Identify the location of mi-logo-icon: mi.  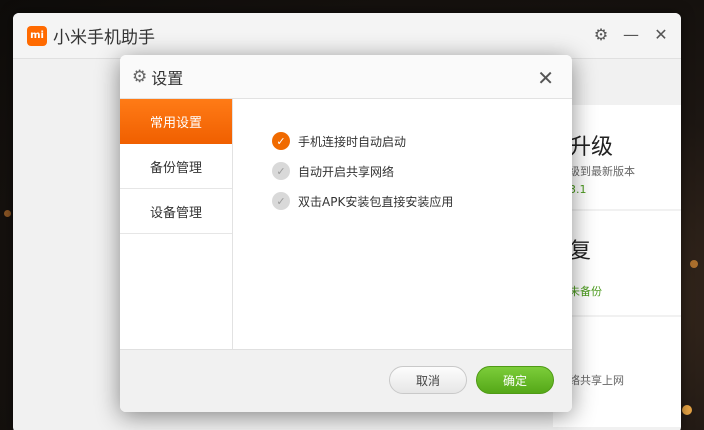
(37, 35).